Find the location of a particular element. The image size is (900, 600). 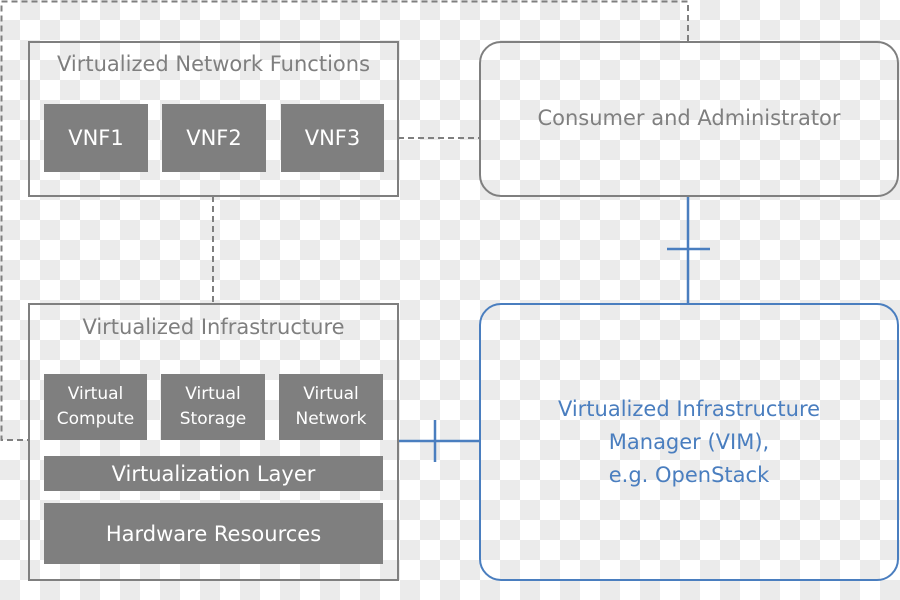

virtual-network-line2: Network is located at coordinates (331, 419).